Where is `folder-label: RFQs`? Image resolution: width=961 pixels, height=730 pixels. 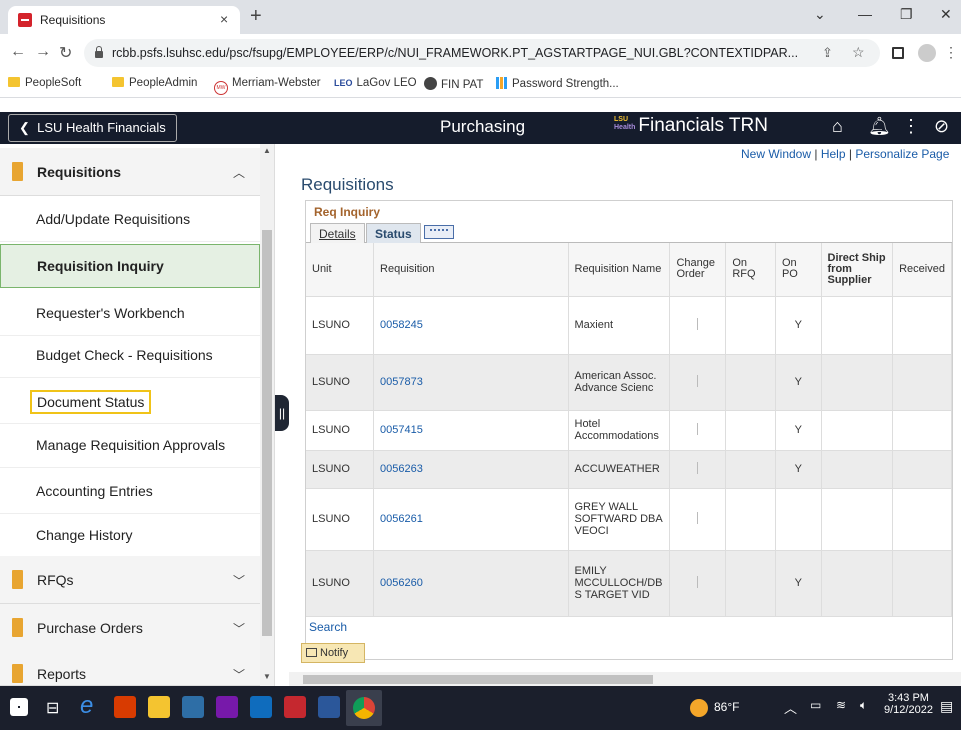
folder-label: RFQs is located at coordinates (55, 580).